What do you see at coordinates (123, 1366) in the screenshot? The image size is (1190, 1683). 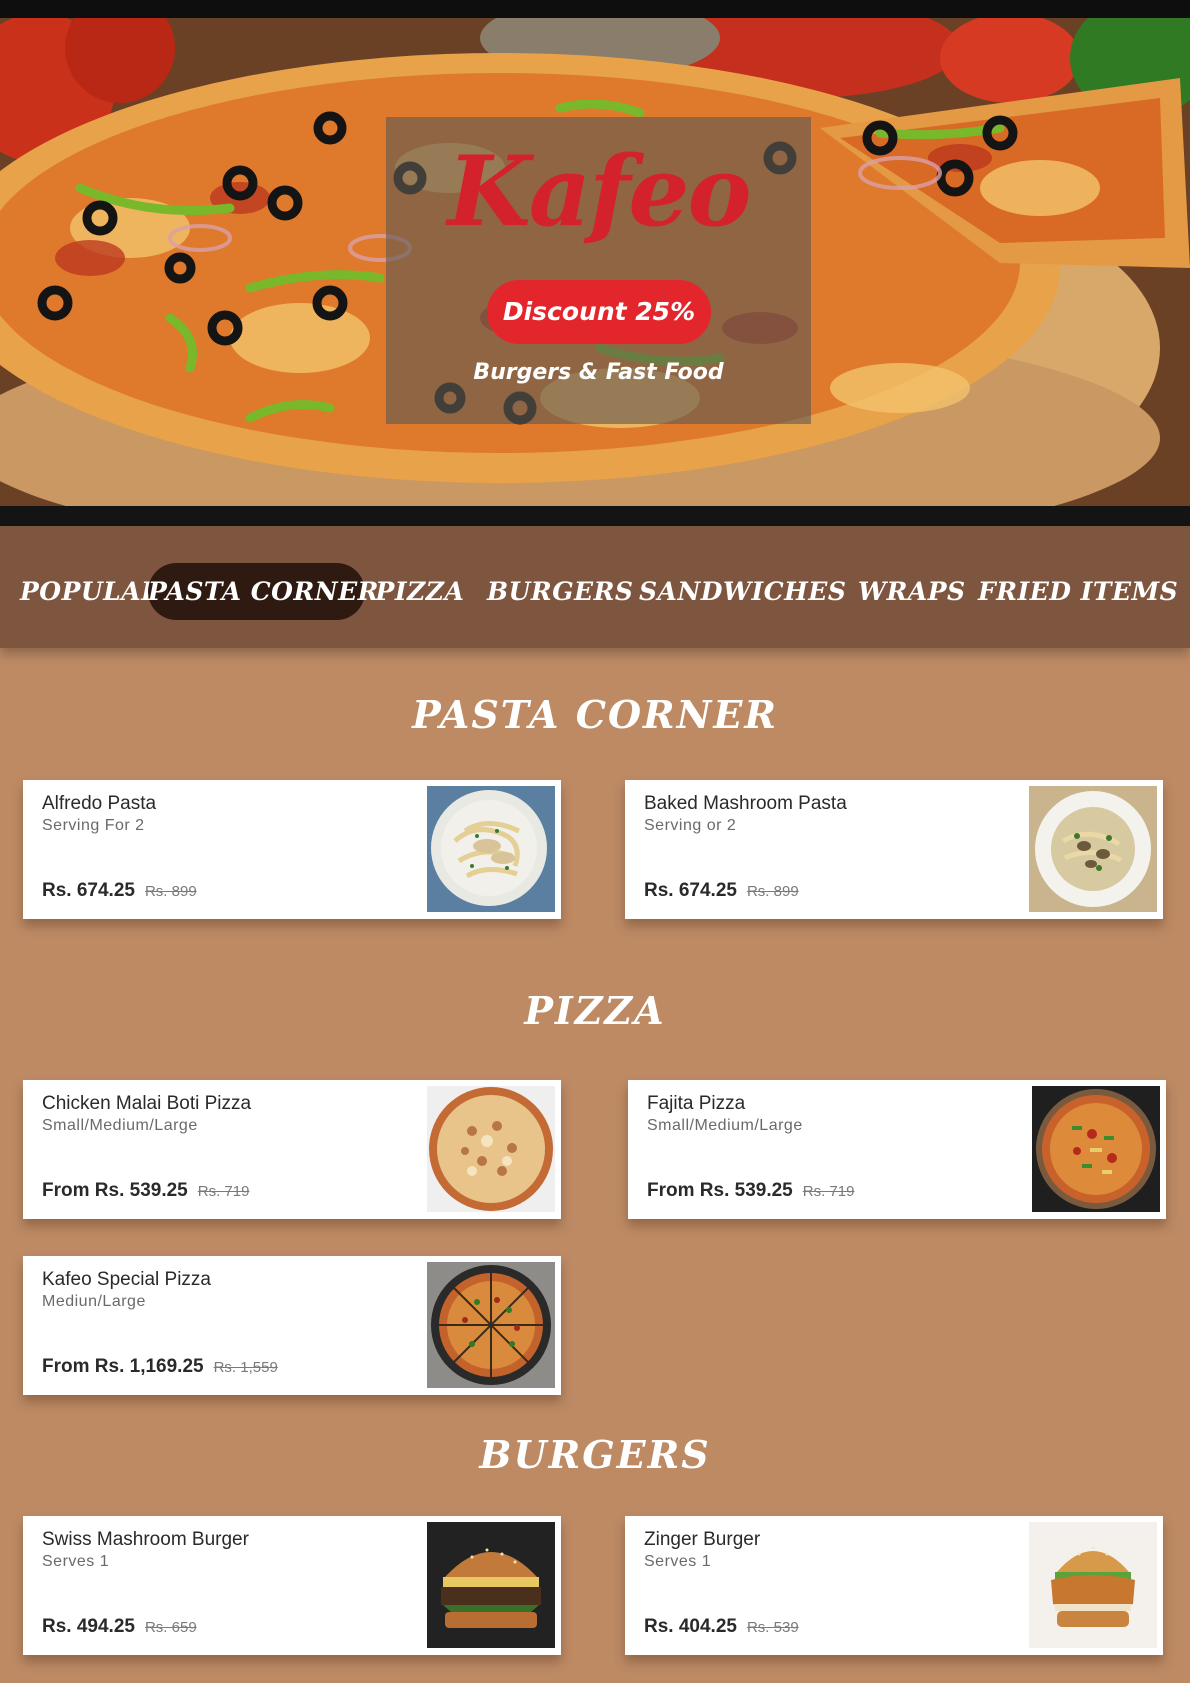 I see `item-current-price: From Rs. 1,169.25` at bounding box center [123, 1366].